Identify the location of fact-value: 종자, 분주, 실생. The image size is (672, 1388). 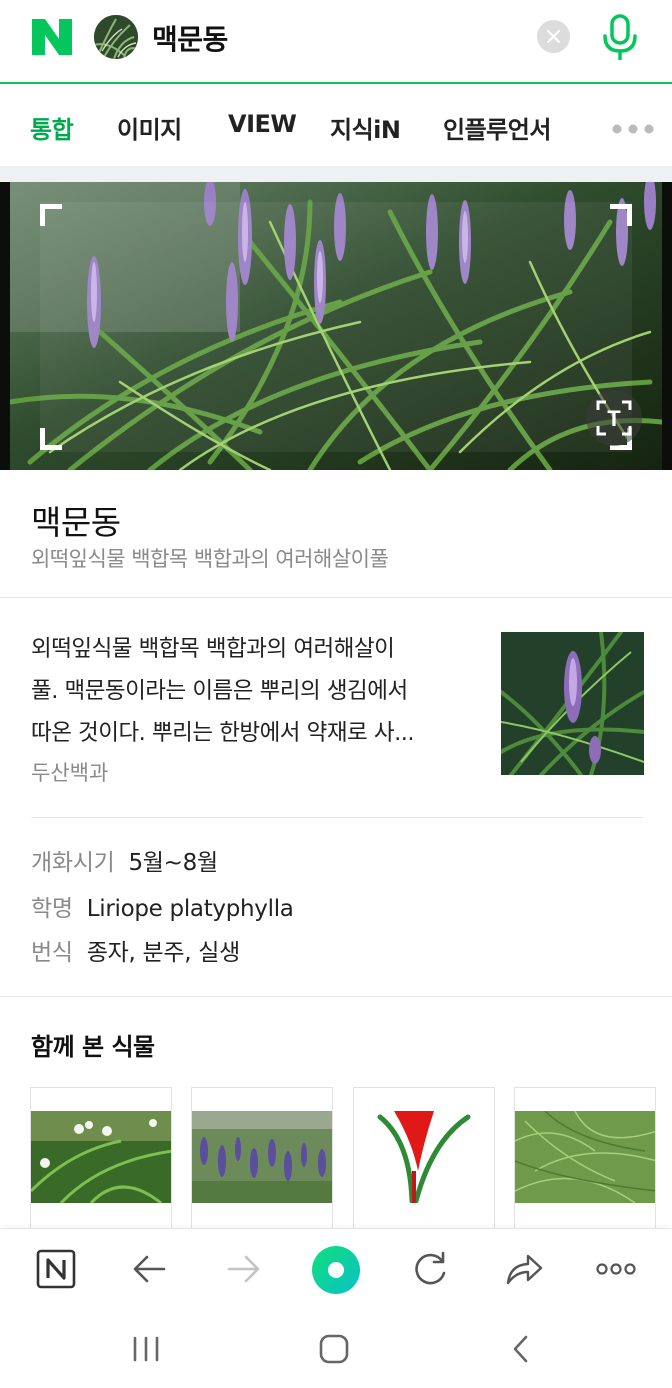
(163, 953).